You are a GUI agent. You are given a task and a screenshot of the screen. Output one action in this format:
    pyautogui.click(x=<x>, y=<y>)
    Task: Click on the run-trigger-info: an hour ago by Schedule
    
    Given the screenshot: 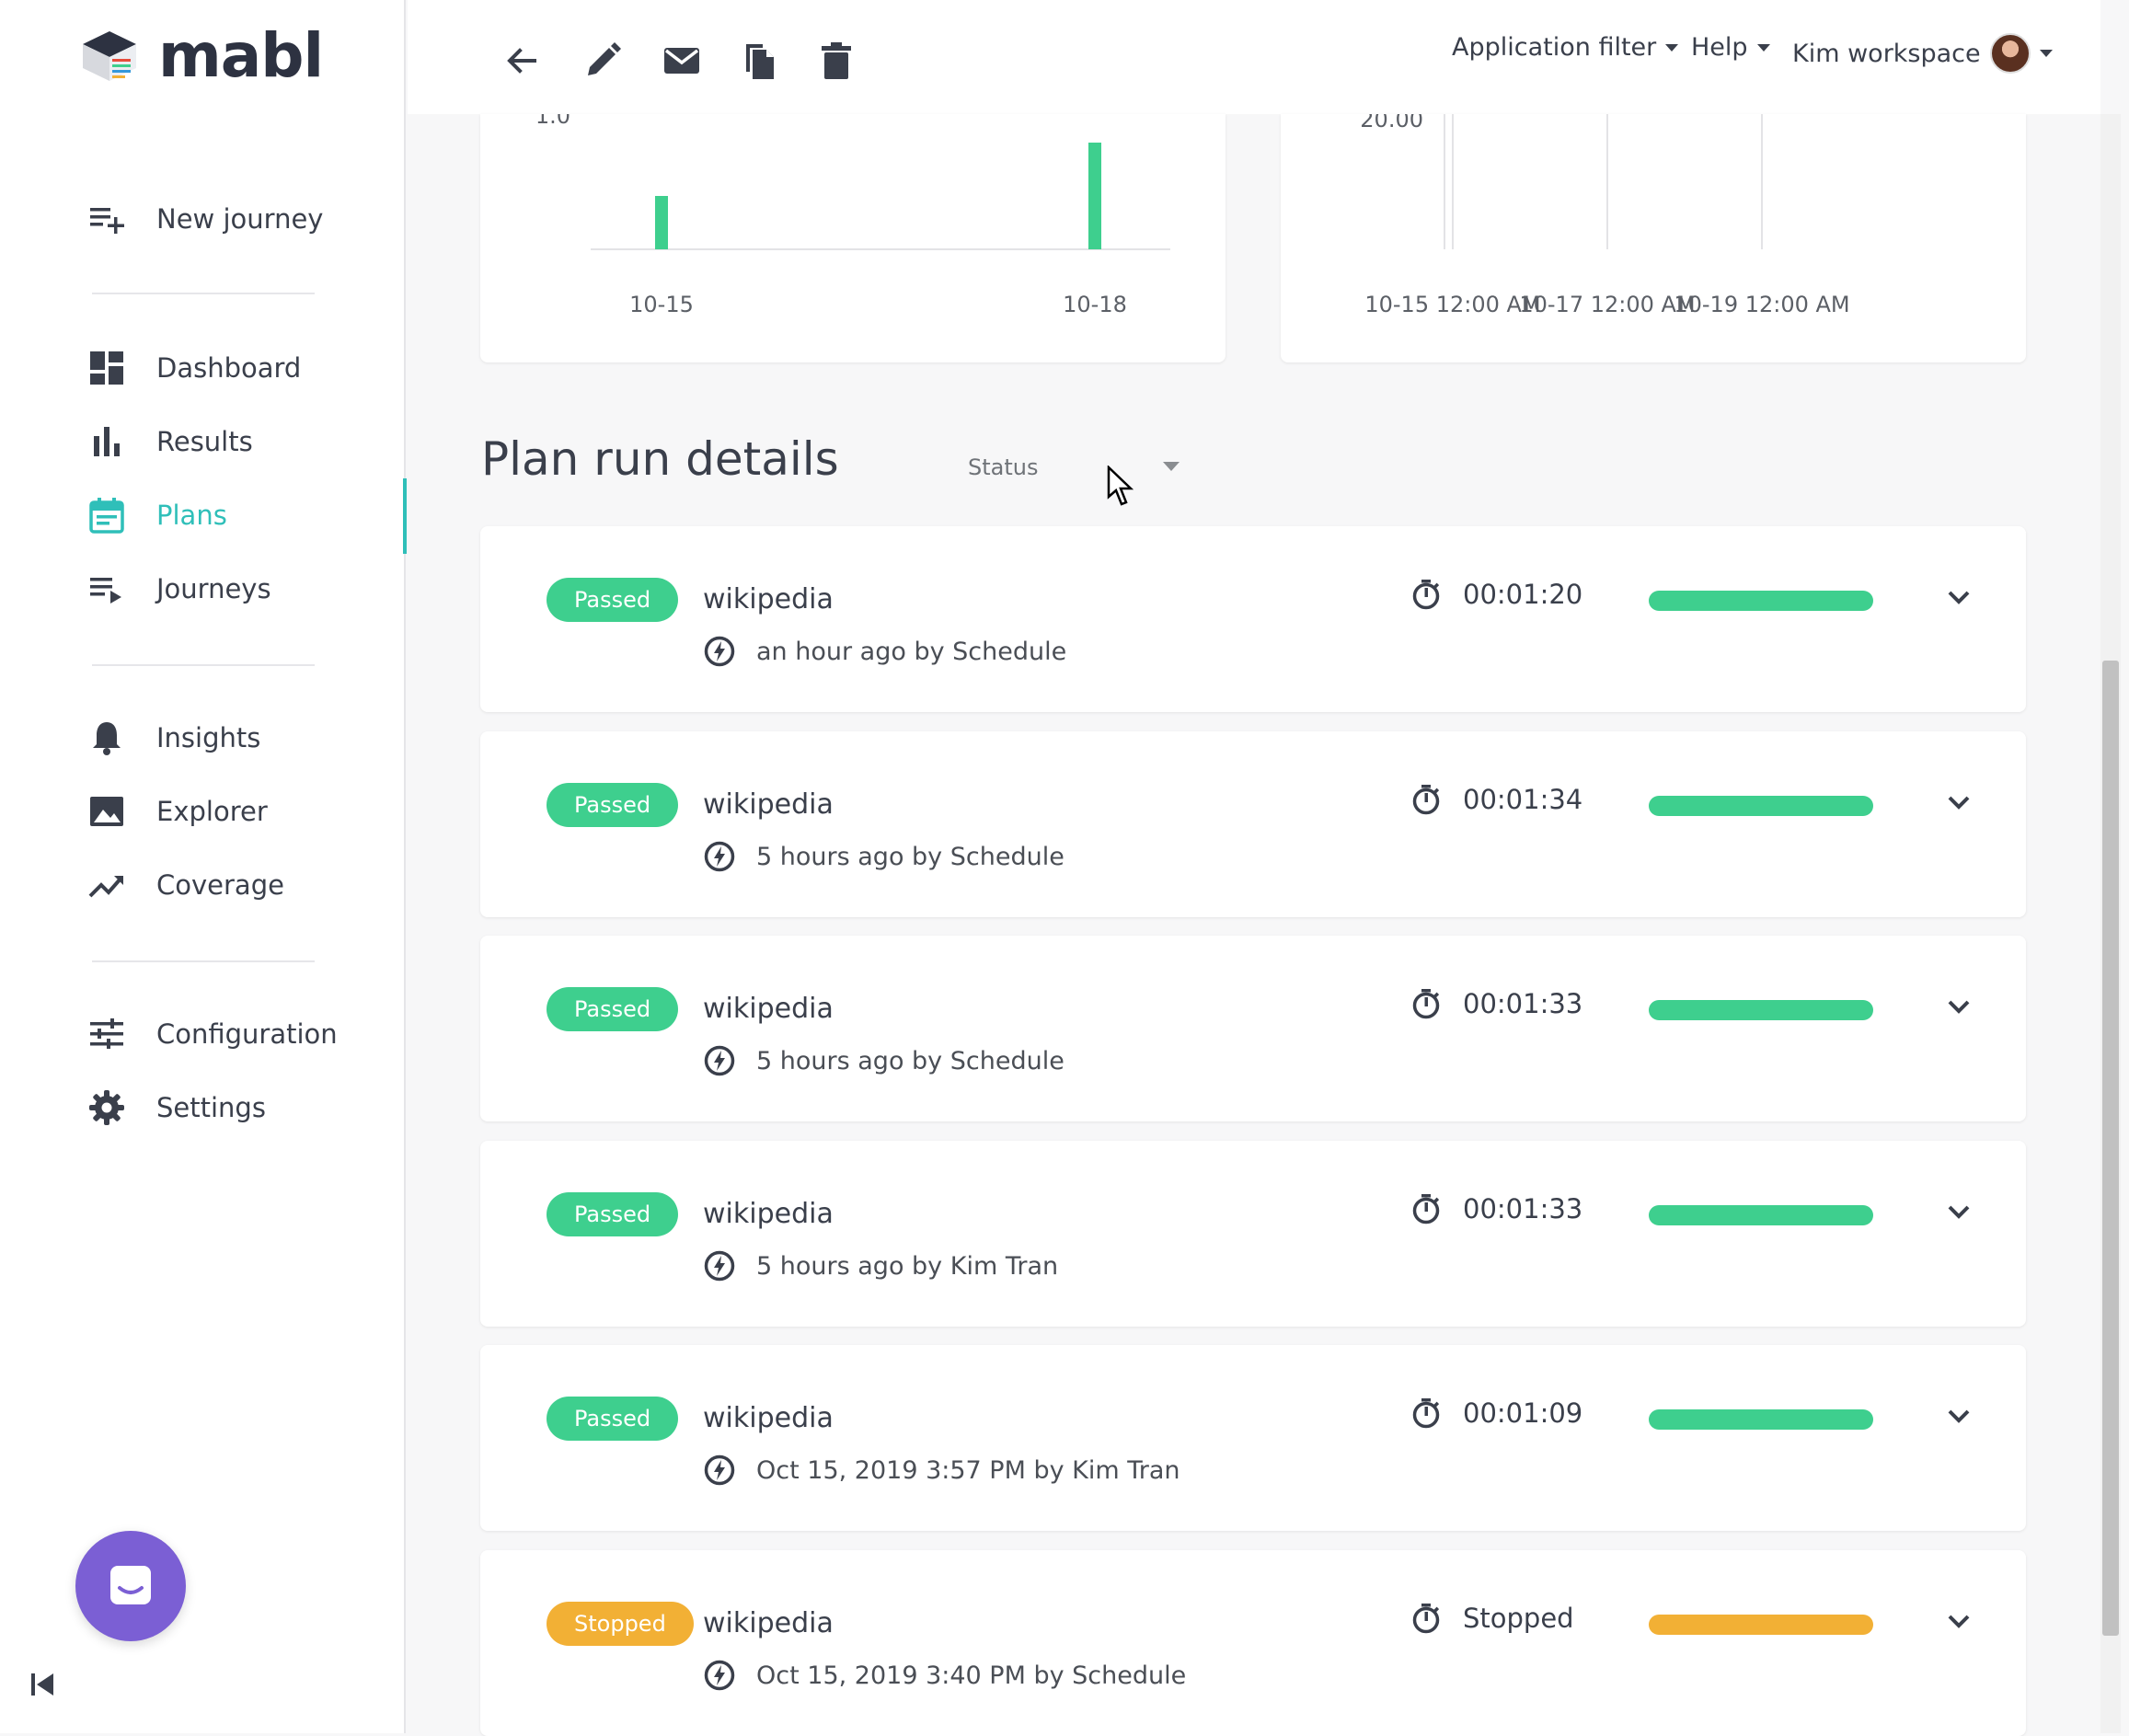 What is the action you would take?
    pyautogui.click(x=884, y=651)
    